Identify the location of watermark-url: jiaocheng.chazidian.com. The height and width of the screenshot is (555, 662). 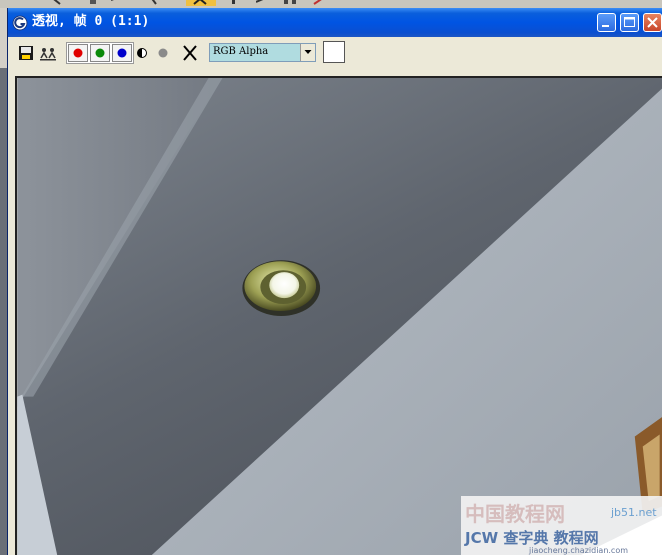
(578, 550).